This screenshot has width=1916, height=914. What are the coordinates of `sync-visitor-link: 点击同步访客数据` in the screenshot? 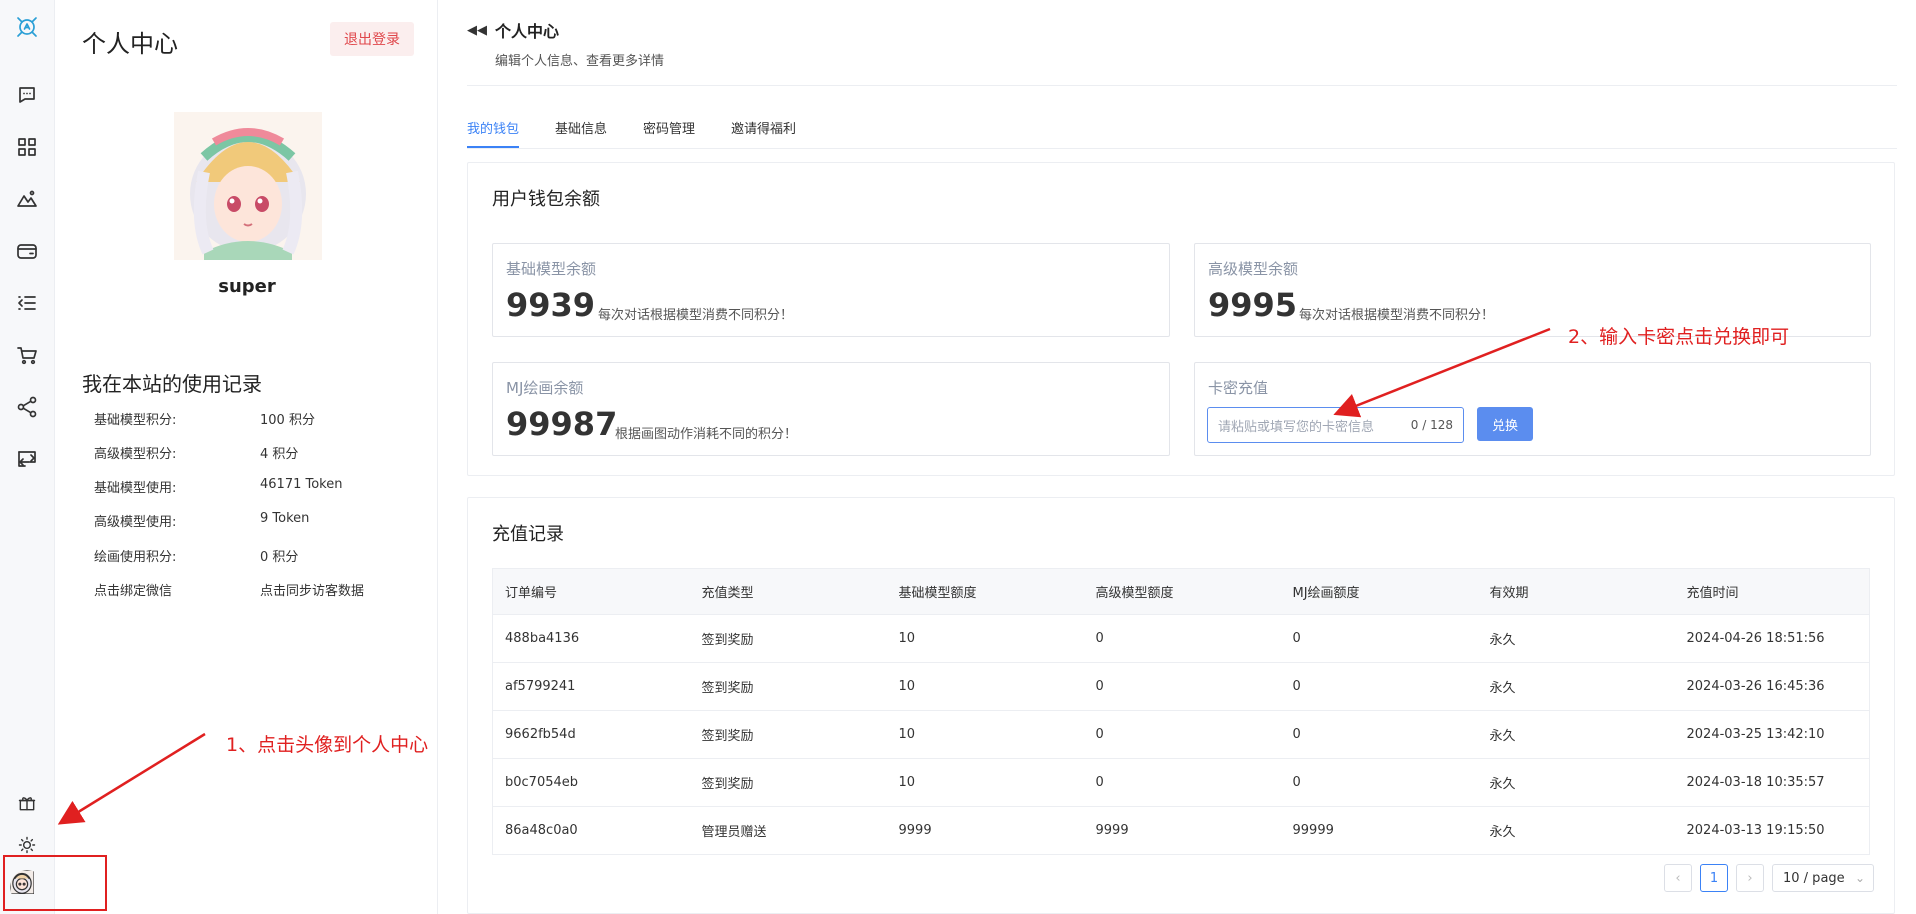 It's located at (312, 589).